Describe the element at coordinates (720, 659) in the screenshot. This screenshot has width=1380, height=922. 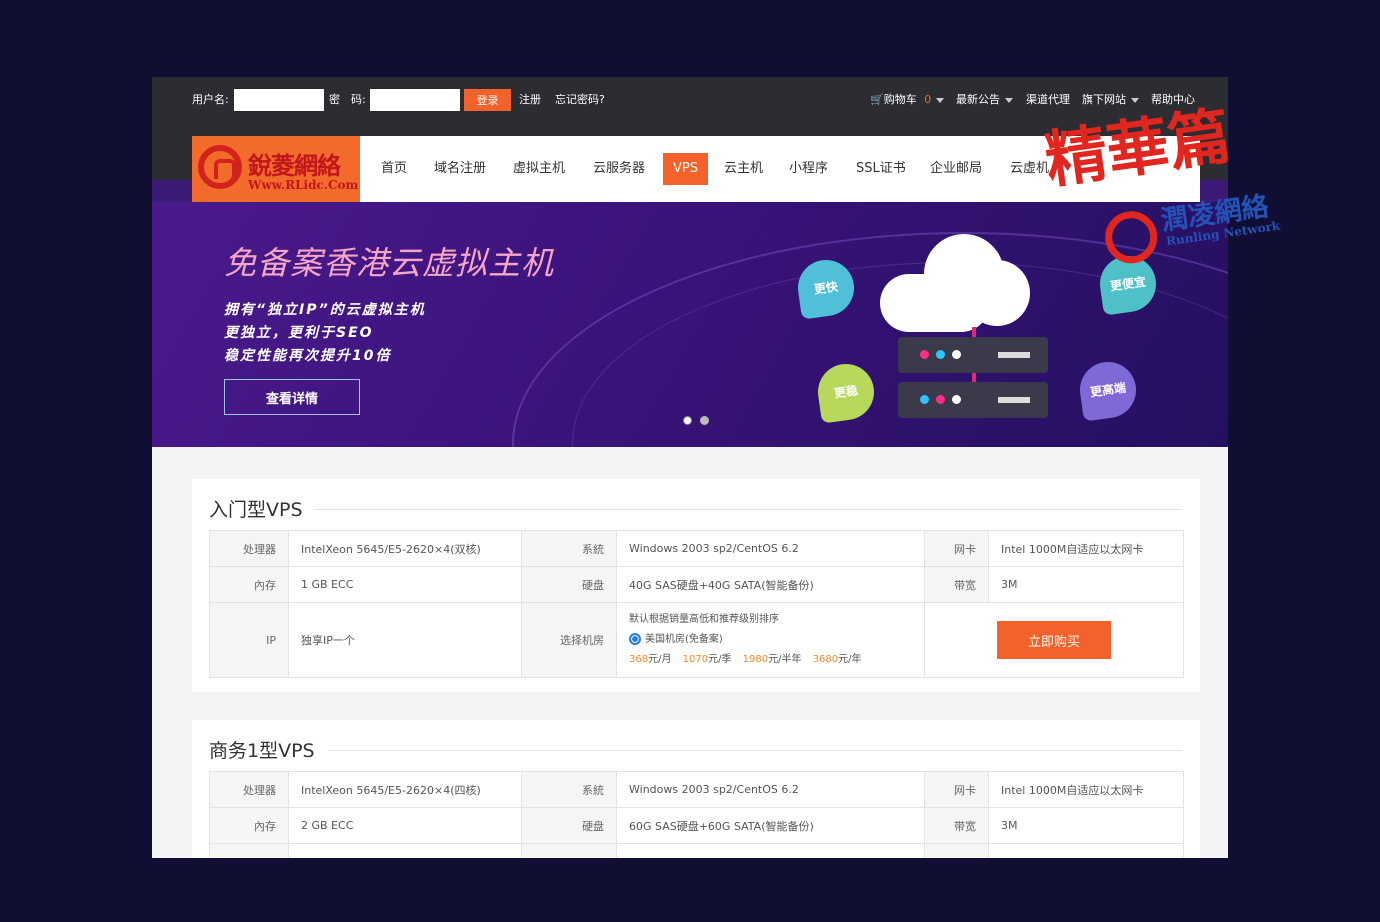
I see `price-unit: 元/季` at that location.